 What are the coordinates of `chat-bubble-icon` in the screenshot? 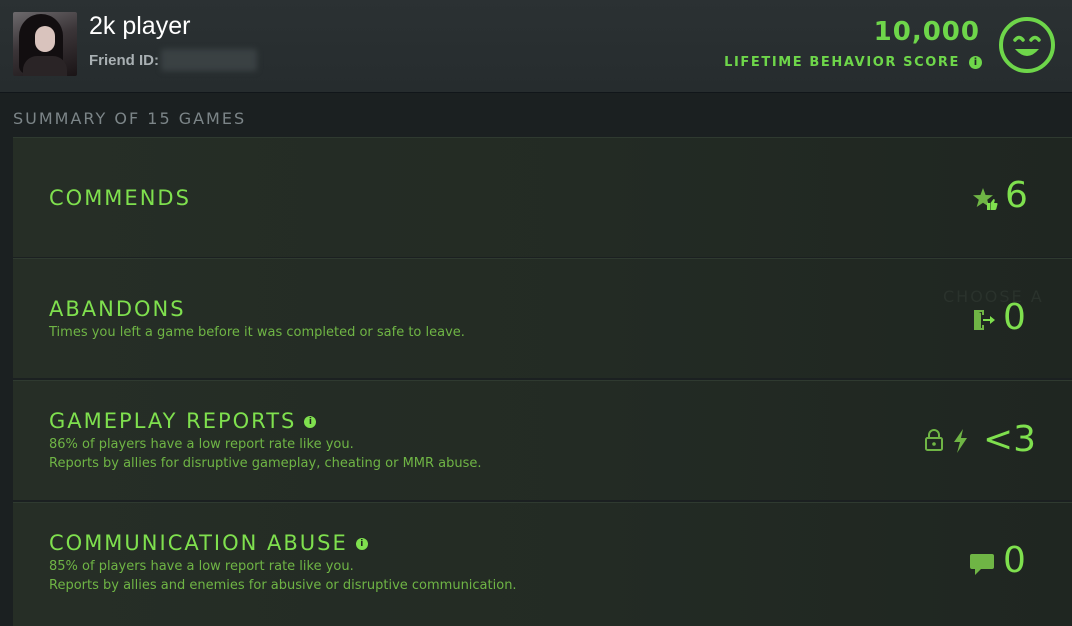 It's located at (982, 564).